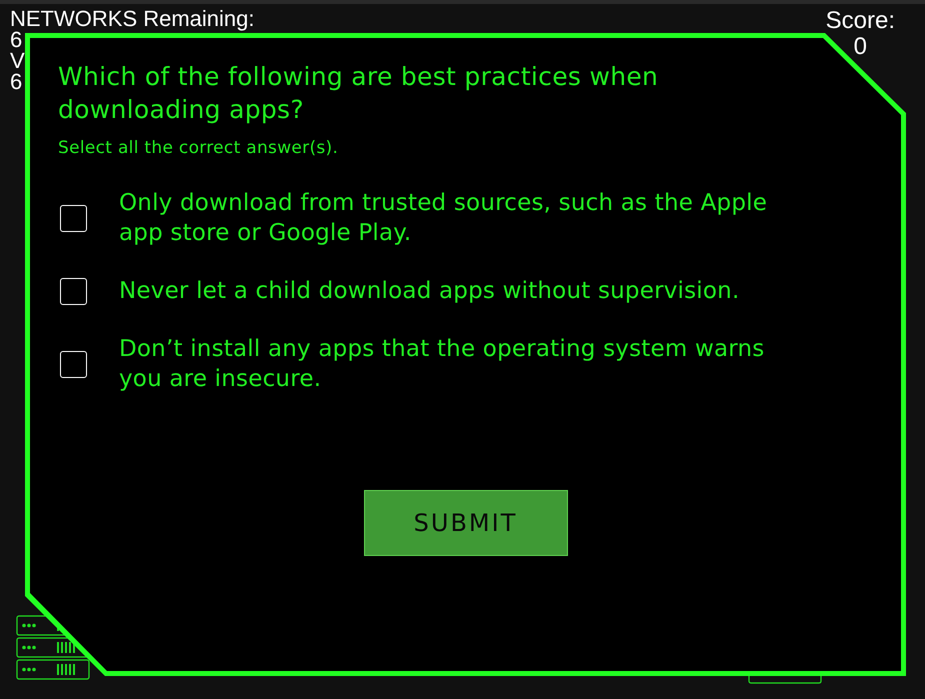  What do you see at coordinates (132, 18) in the screenshot?
I see `networks-label: NETWORKS Remaining:` at bounding box center [132, 18].